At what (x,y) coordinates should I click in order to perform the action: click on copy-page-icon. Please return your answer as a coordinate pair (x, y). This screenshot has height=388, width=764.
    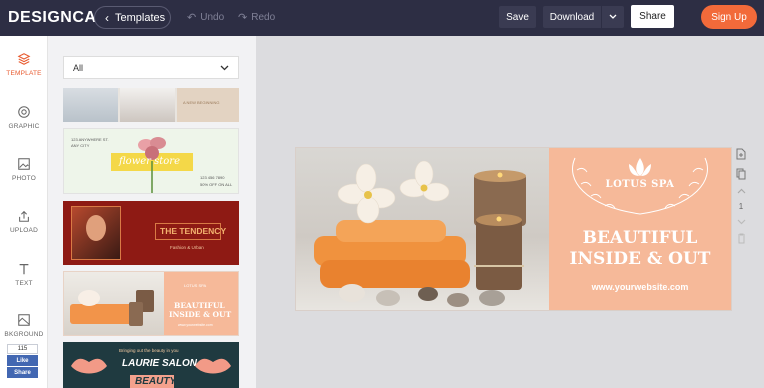
    Looking at the image, I should click on (741, 174).